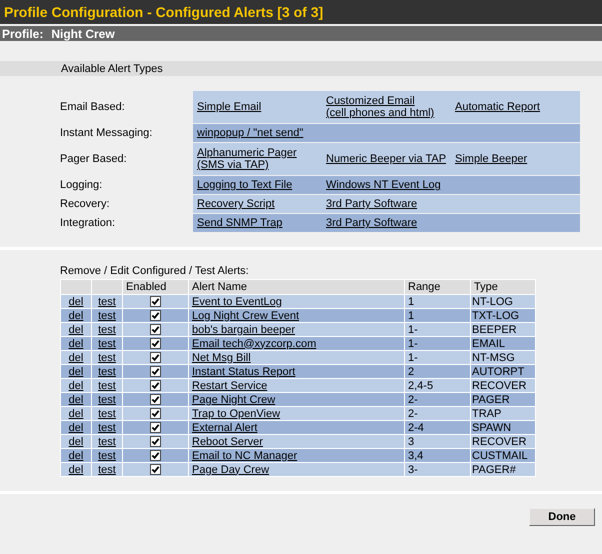  Describe the element at coordinates (498, 372) in the screenshot. I see `type-cell: AUTORPT` at that location.